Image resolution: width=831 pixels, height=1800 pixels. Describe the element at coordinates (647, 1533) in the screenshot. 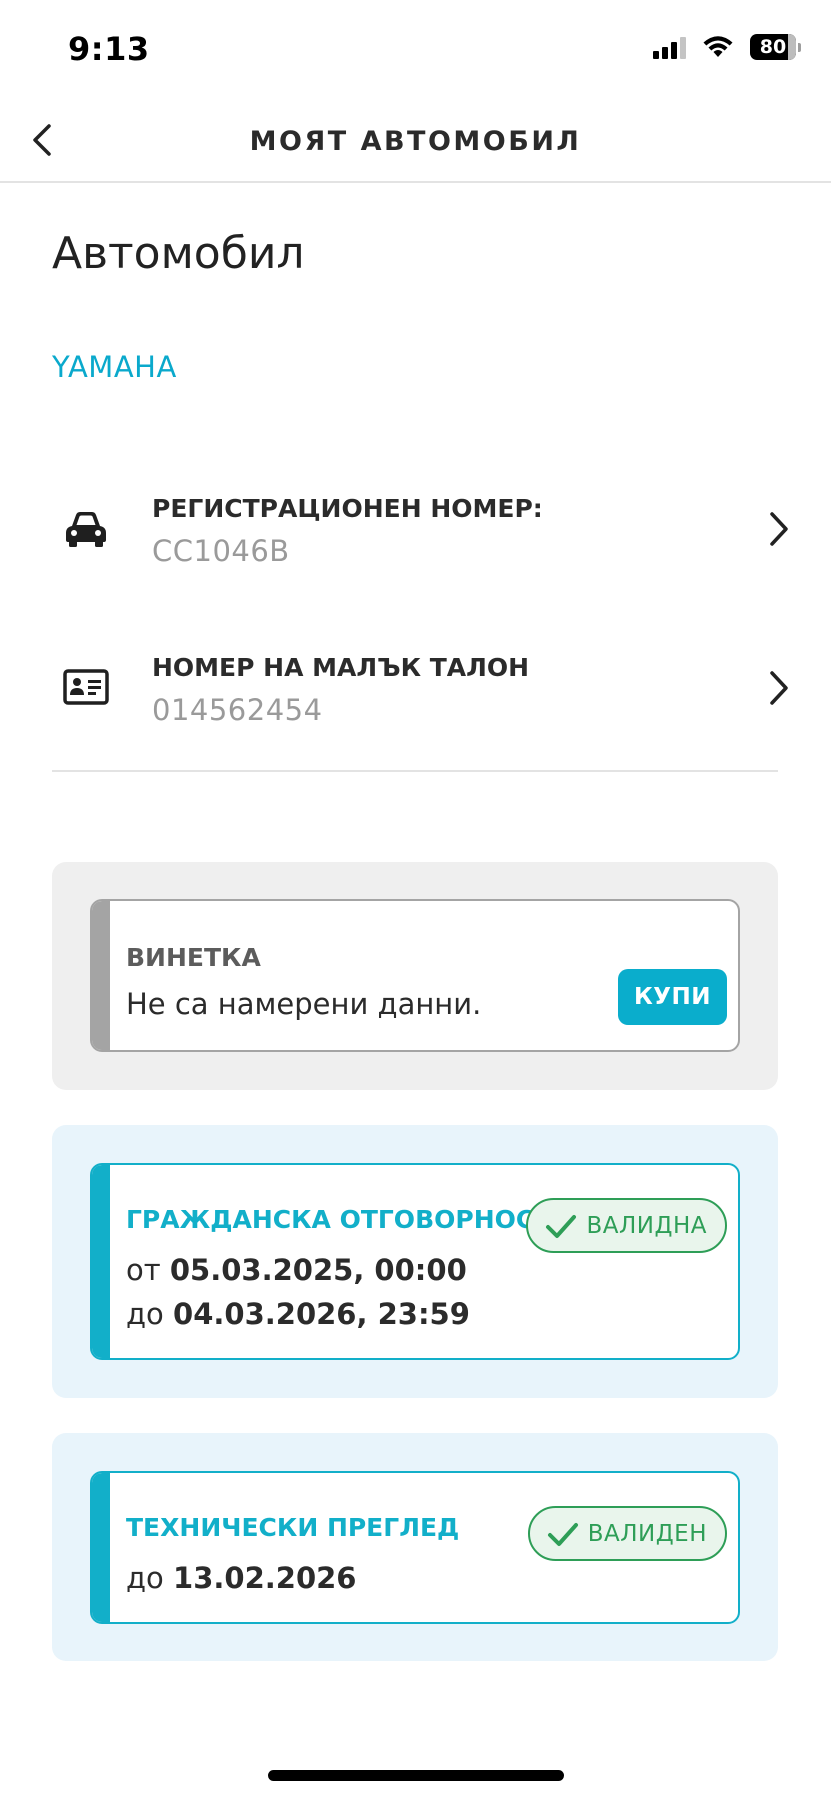

I see `badge-label: ВАЛИДЕН` at that location.